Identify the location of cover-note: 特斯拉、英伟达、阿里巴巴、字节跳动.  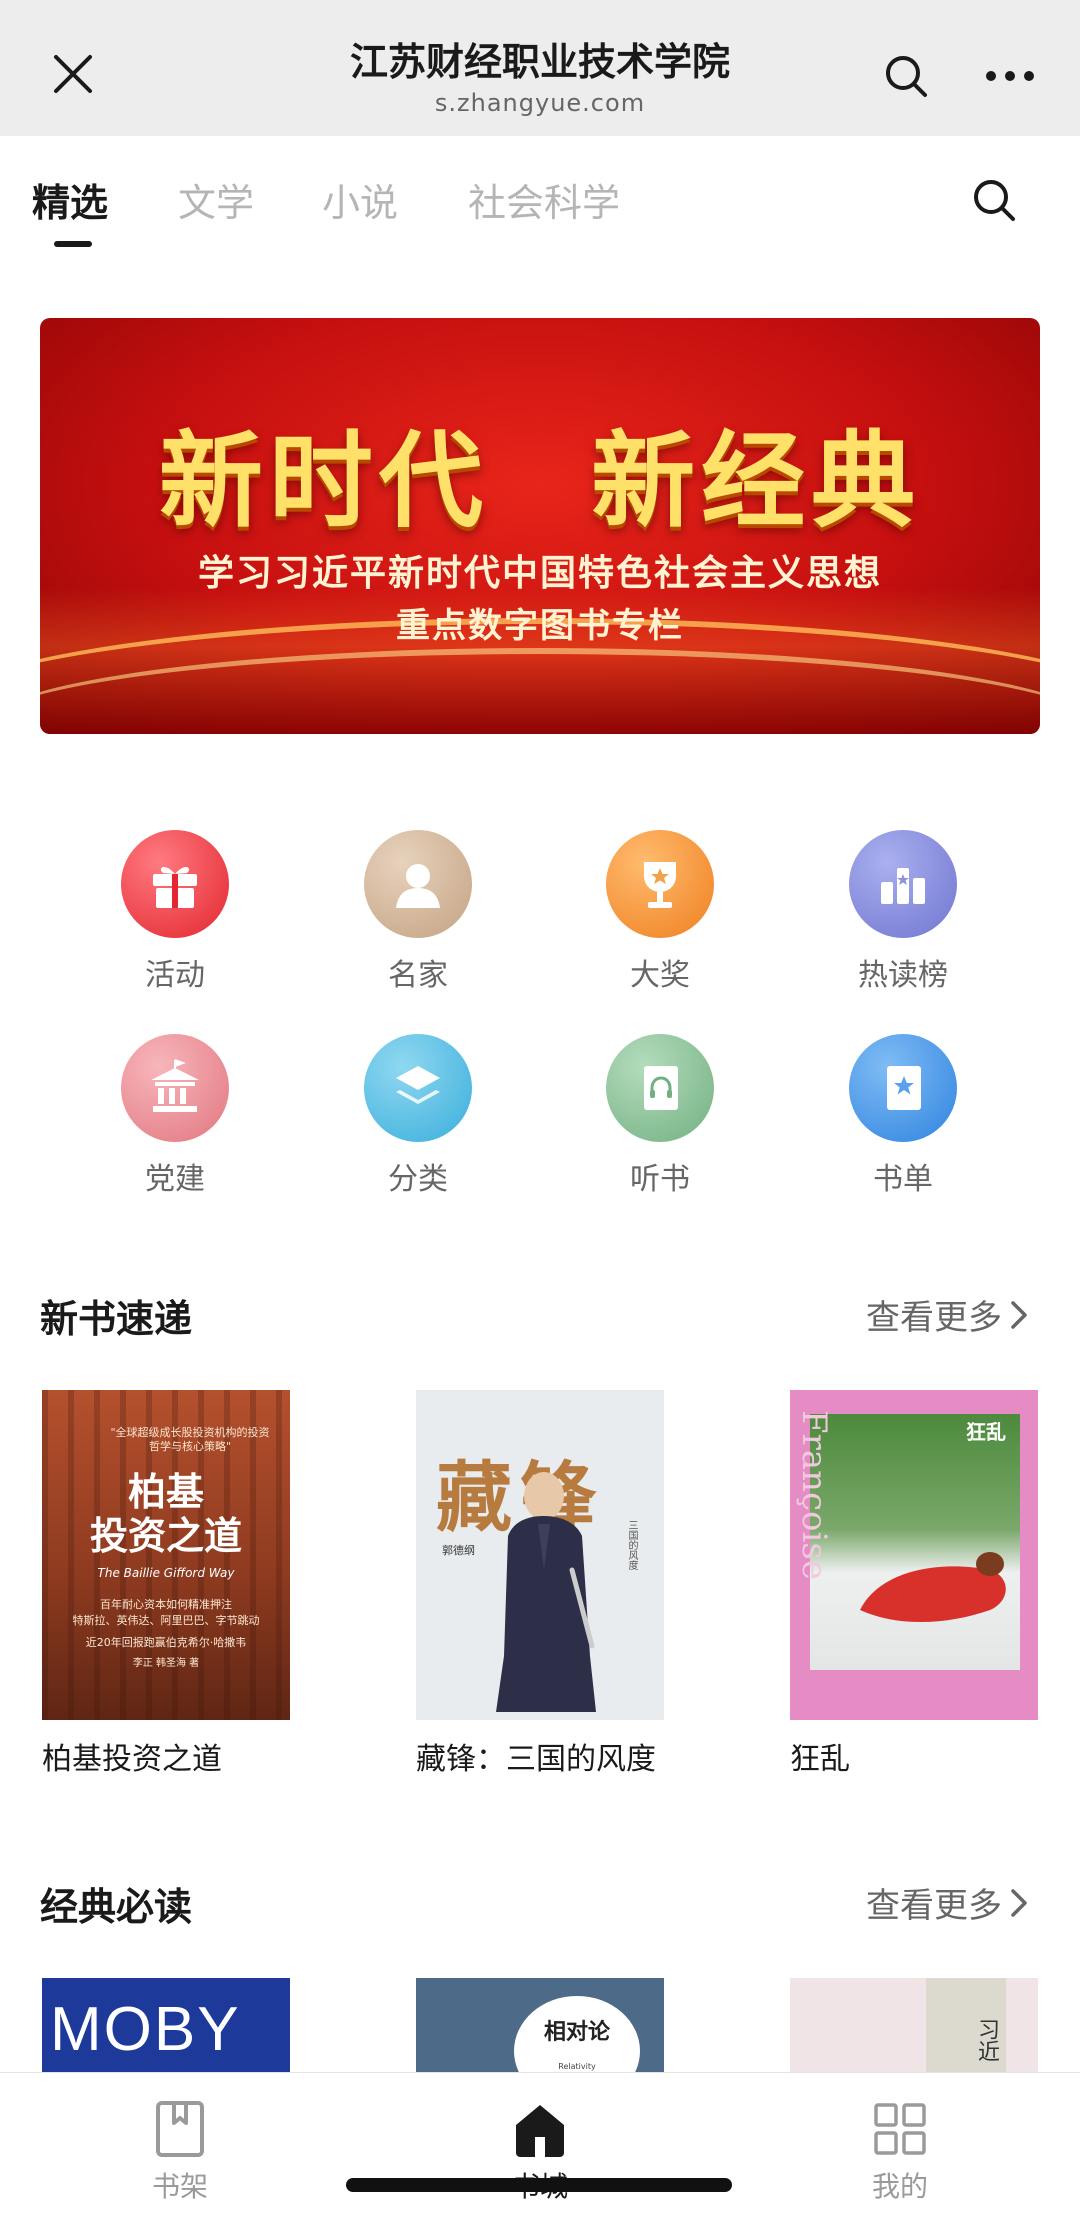
(166, 1620).